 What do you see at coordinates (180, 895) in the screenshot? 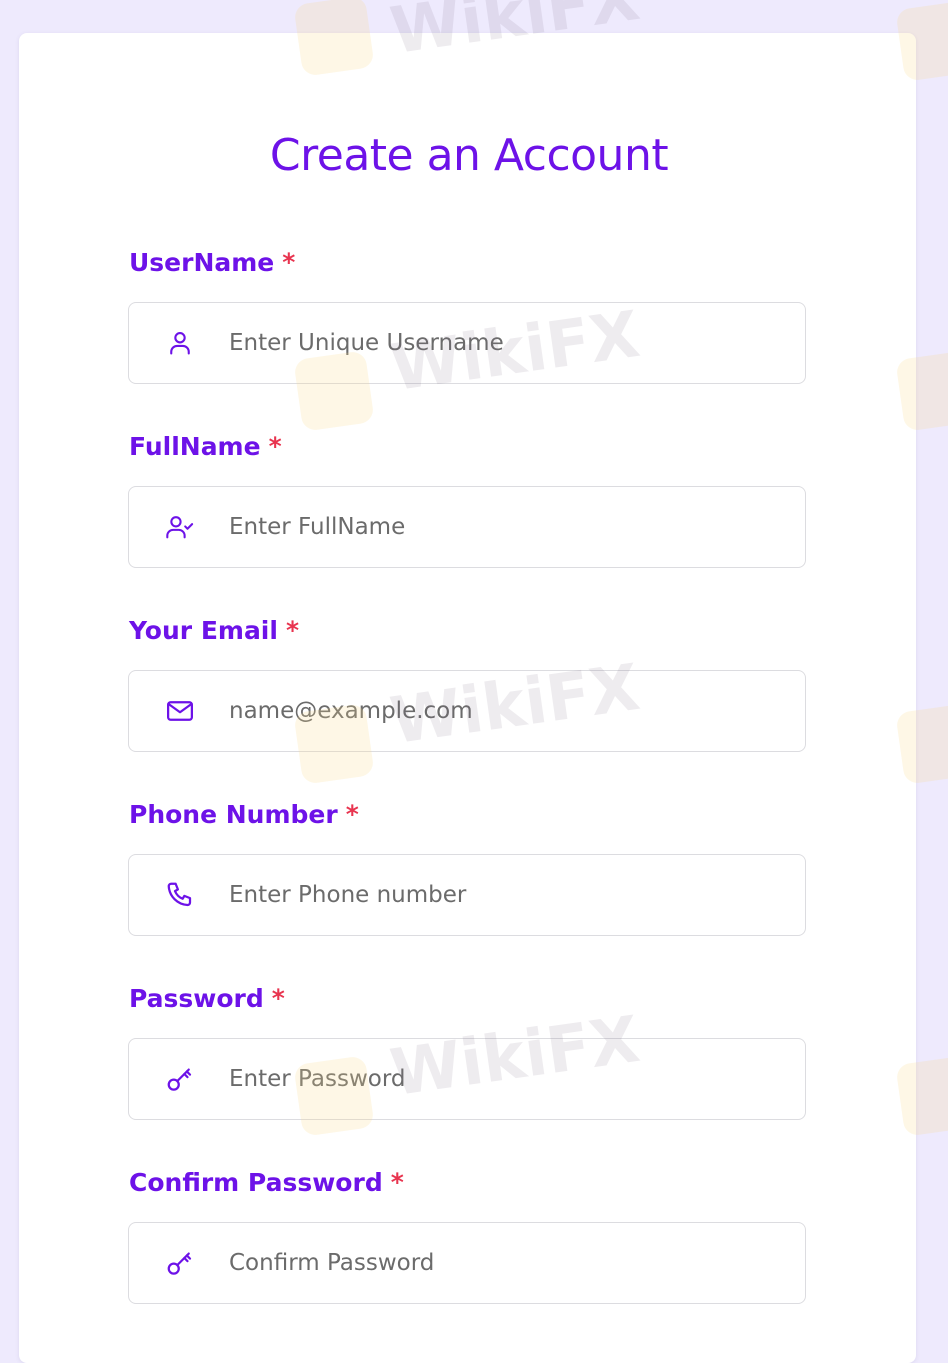
I see `phone-icon` at bounding box center [180, 895].